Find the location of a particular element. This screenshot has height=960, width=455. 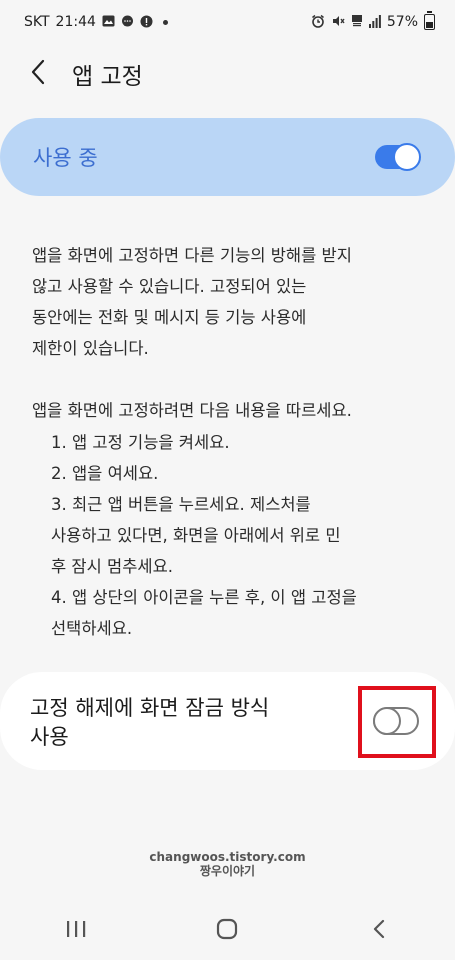

chevron-left-icon is located at coordinates (38, 74).